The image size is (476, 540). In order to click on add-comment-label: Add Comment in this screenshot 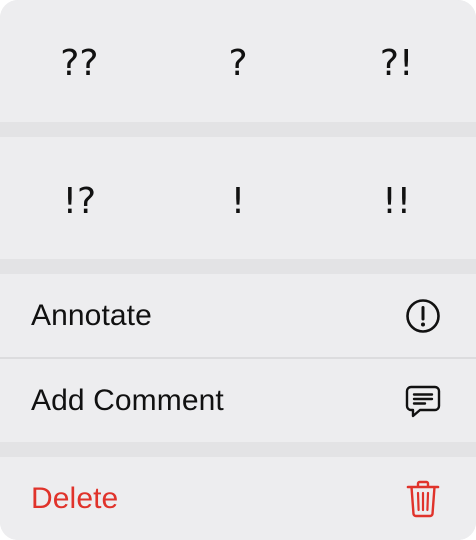, I will do `click(127, 400)`.